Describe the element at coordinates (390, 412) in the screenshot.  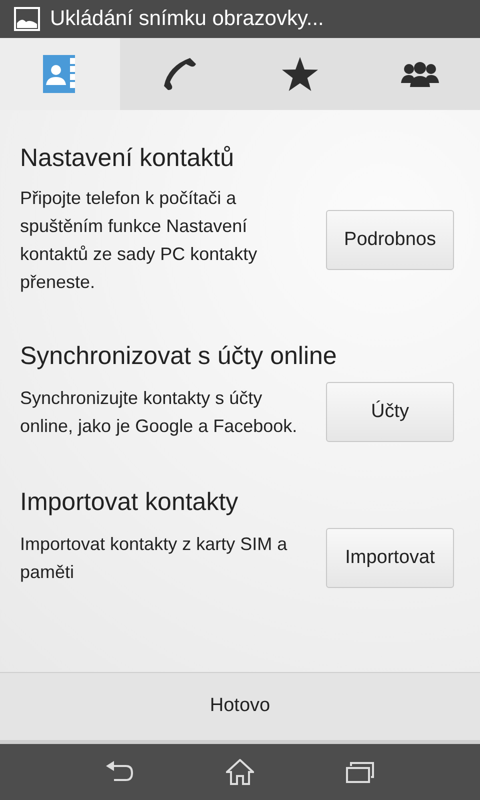
I see `action-button: Účty` at that location.